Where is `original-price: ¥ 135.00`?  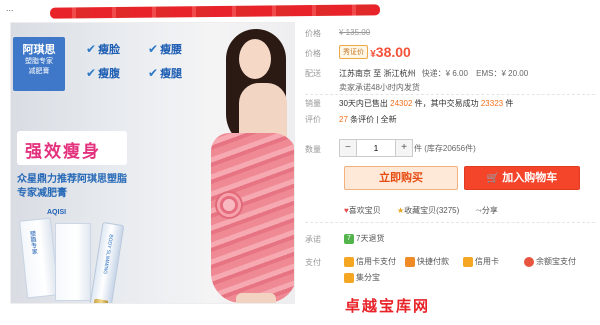 original-price: ¥ 135.00 is located at coordinates (355, 32).